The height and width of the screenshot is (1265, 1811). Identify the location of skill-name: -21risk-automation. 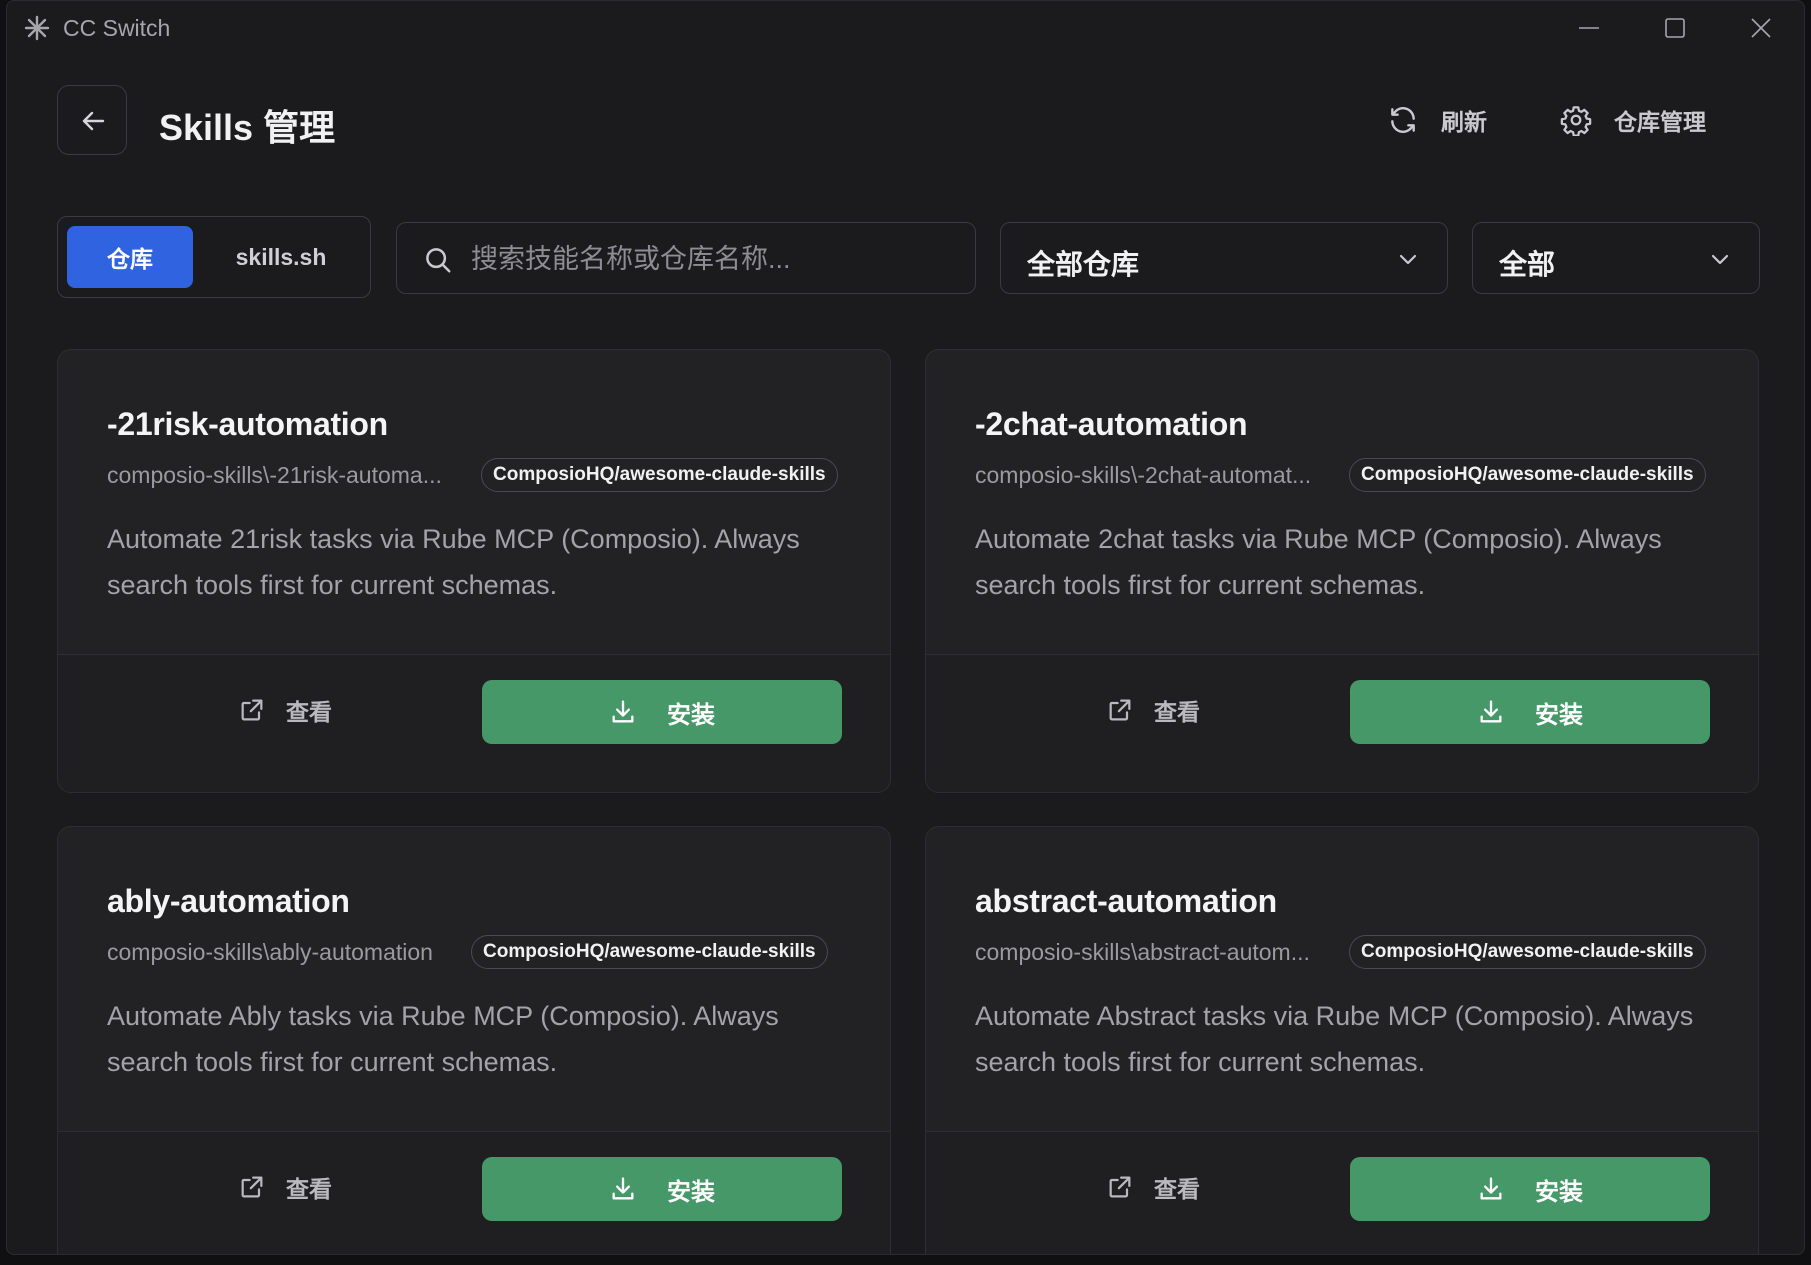
(247, 424).